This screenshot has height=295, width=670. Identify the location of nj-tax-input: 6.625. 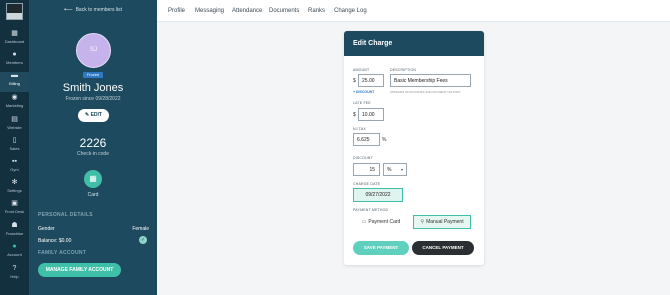
(366, 139).